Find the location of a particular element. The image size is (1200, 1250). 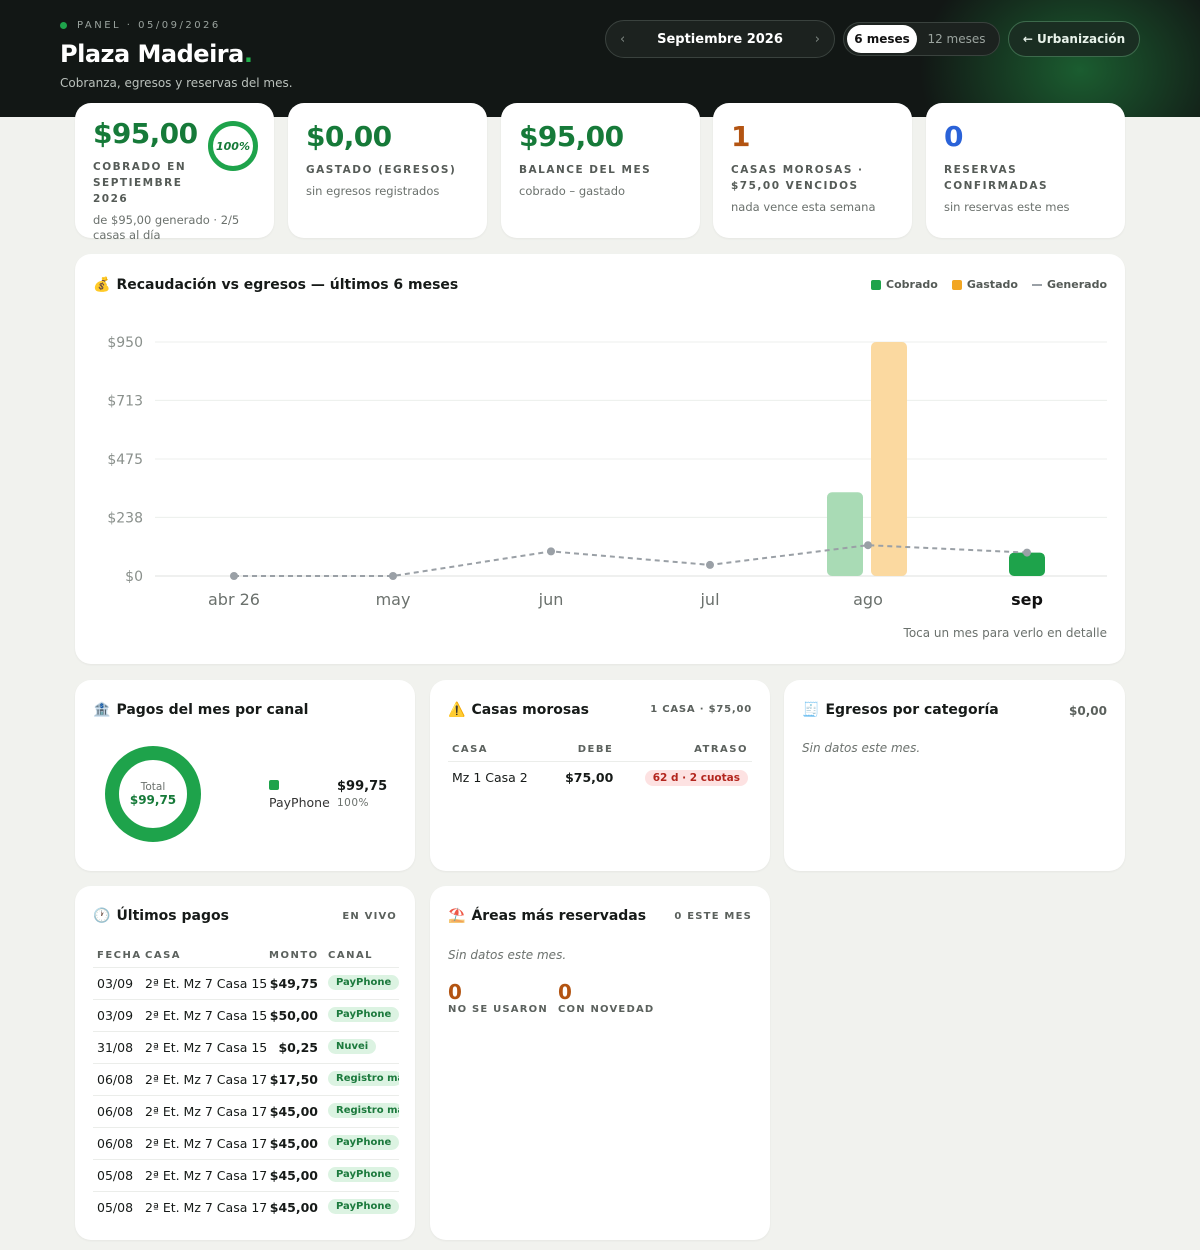

table-header-row: CASA DEBE ATRASO is located at coordinates (600, 750).